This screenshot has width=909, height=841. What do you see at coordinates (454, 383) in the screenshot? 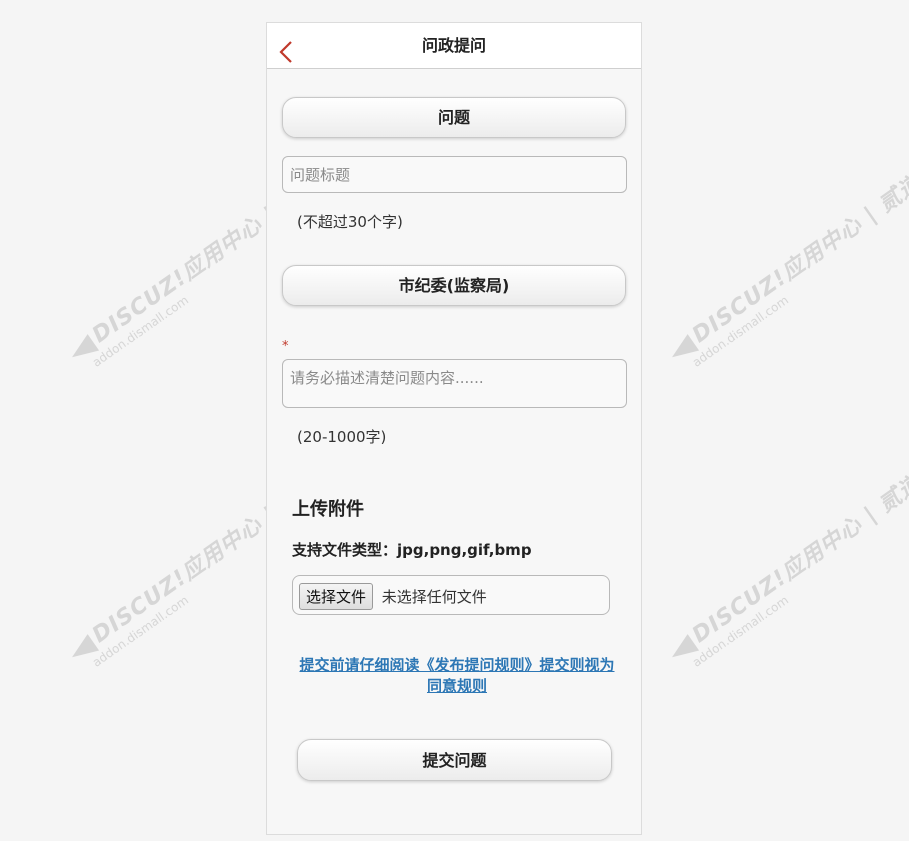
I see `question-content-textarea` at bounding box center [454, 383].